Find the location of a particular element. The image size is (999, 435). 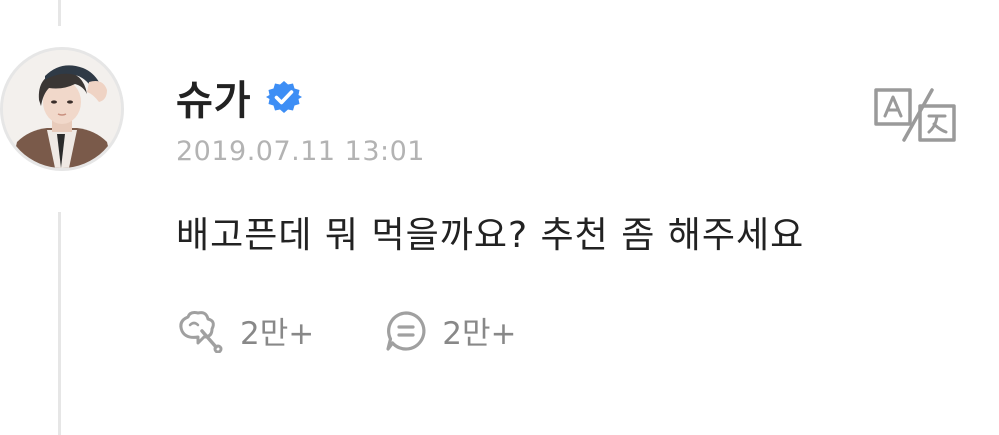

avatar is located at coordinates (62, 109).